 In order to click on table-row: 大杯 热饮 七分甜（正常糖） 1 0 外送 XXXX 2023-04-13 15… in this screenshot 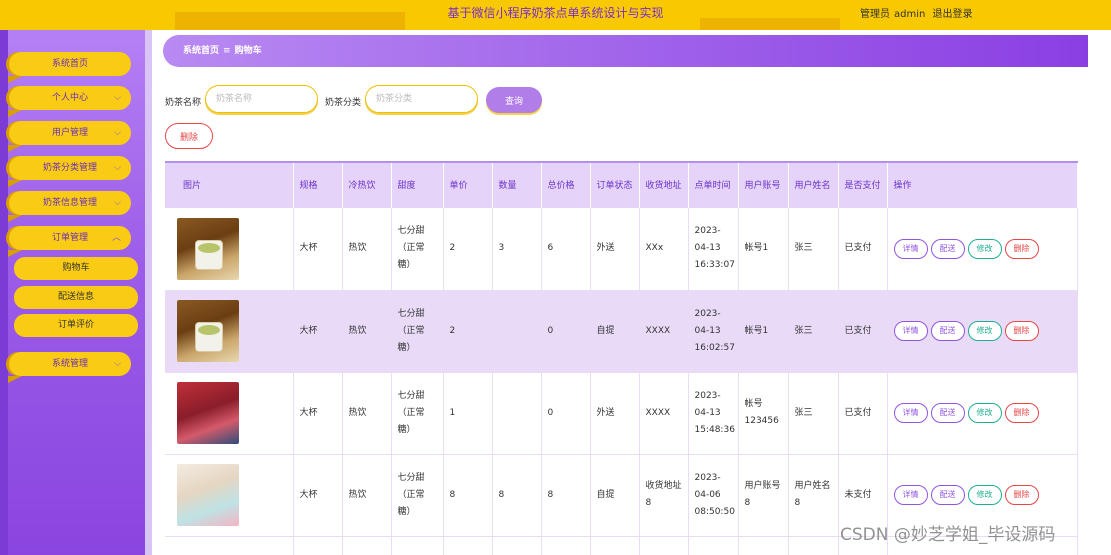, I will do `click(621, 413)`.